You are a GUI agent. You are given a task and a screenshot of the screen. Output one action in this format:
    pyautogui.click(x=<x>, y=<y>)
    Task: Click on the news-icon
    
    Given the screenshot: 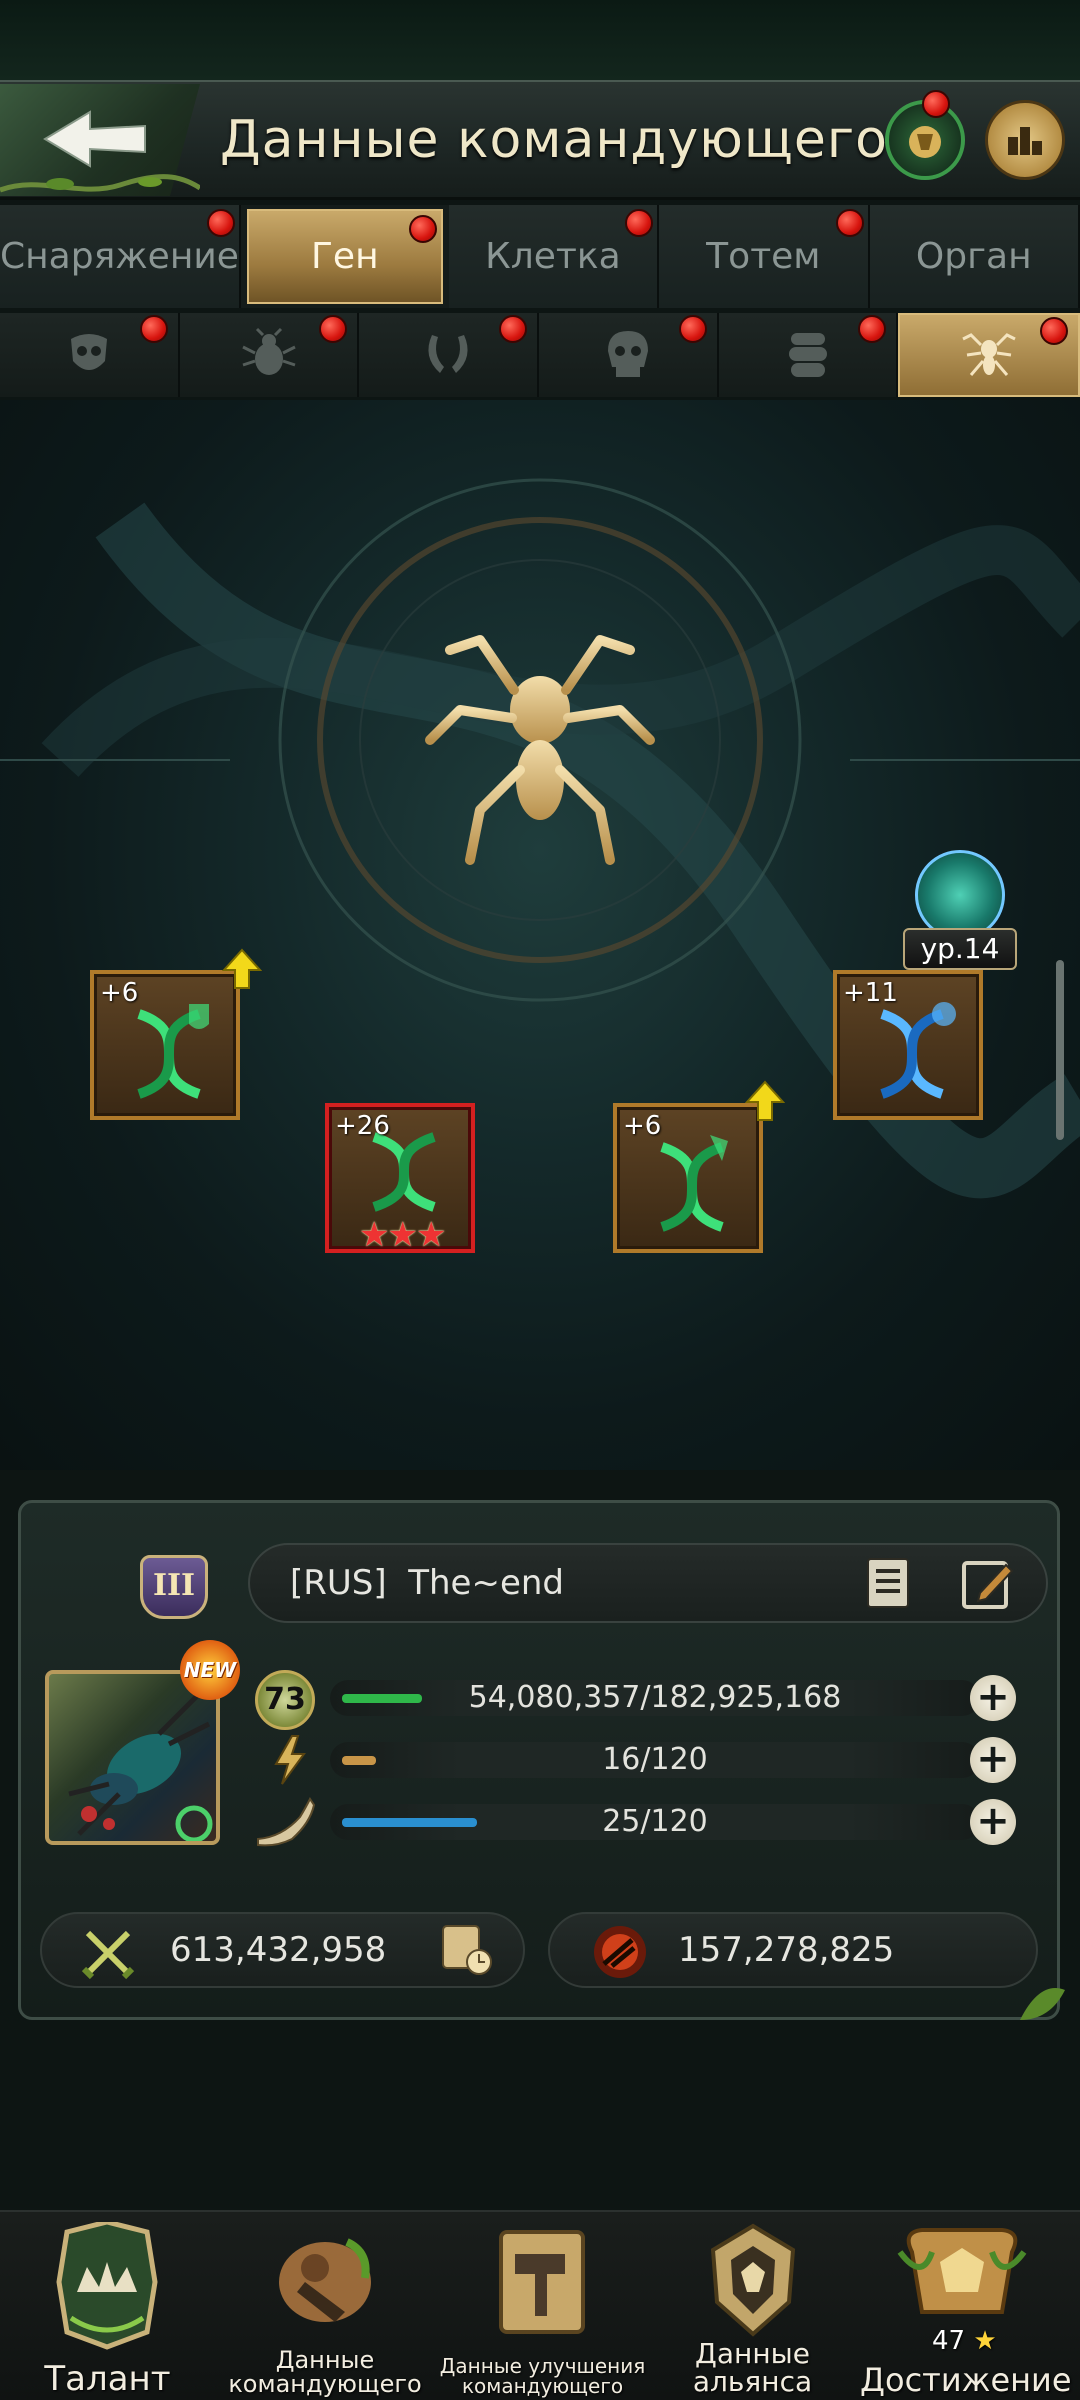 What is the action you would take?
    pyautogui.click(x=925, y=142)
    